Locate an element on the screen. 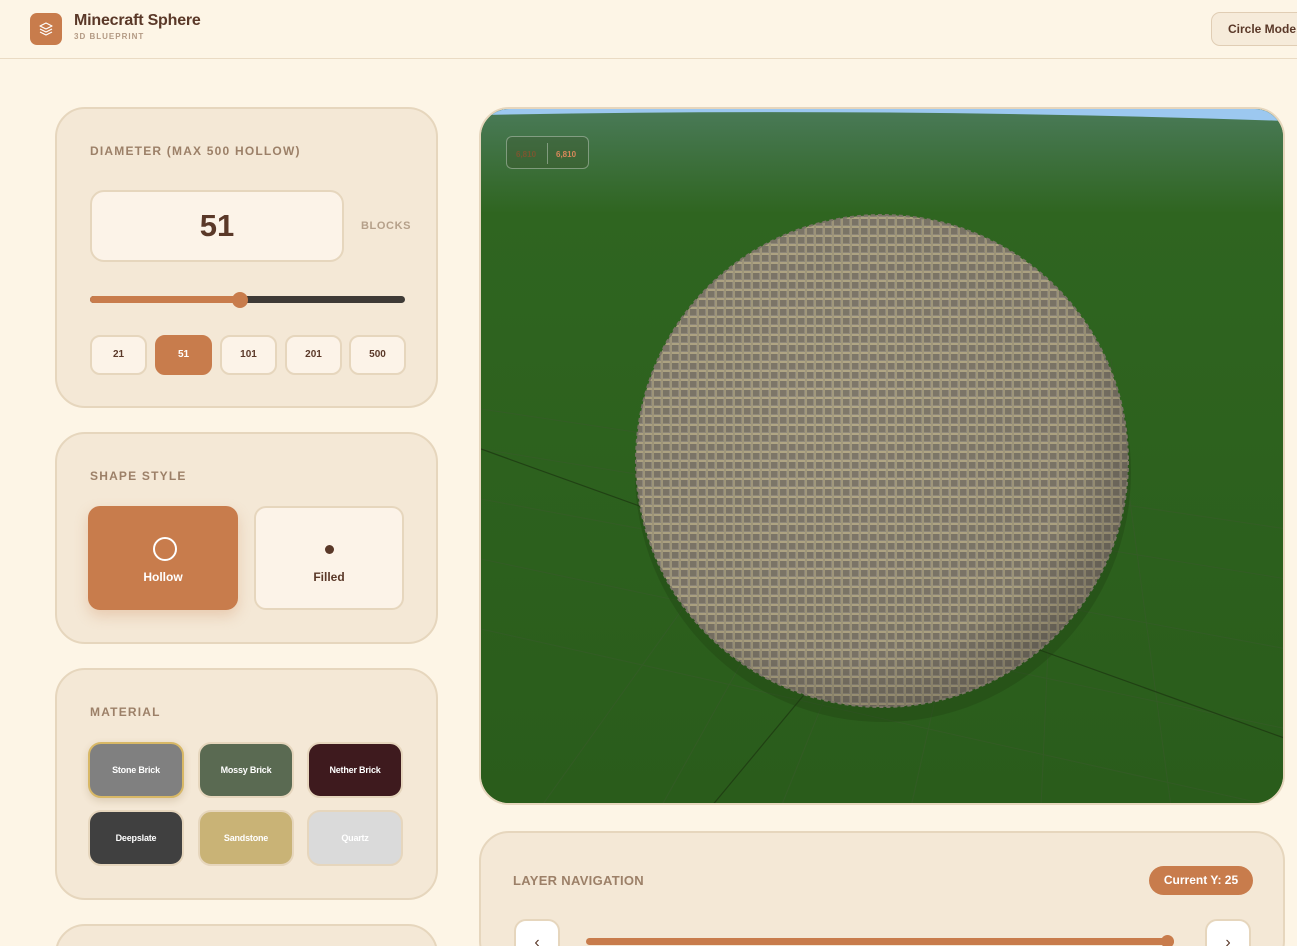 The height and width of the screenshot is (946, 1297). hollow-label: Hollow is located at coordinates (163, 577).